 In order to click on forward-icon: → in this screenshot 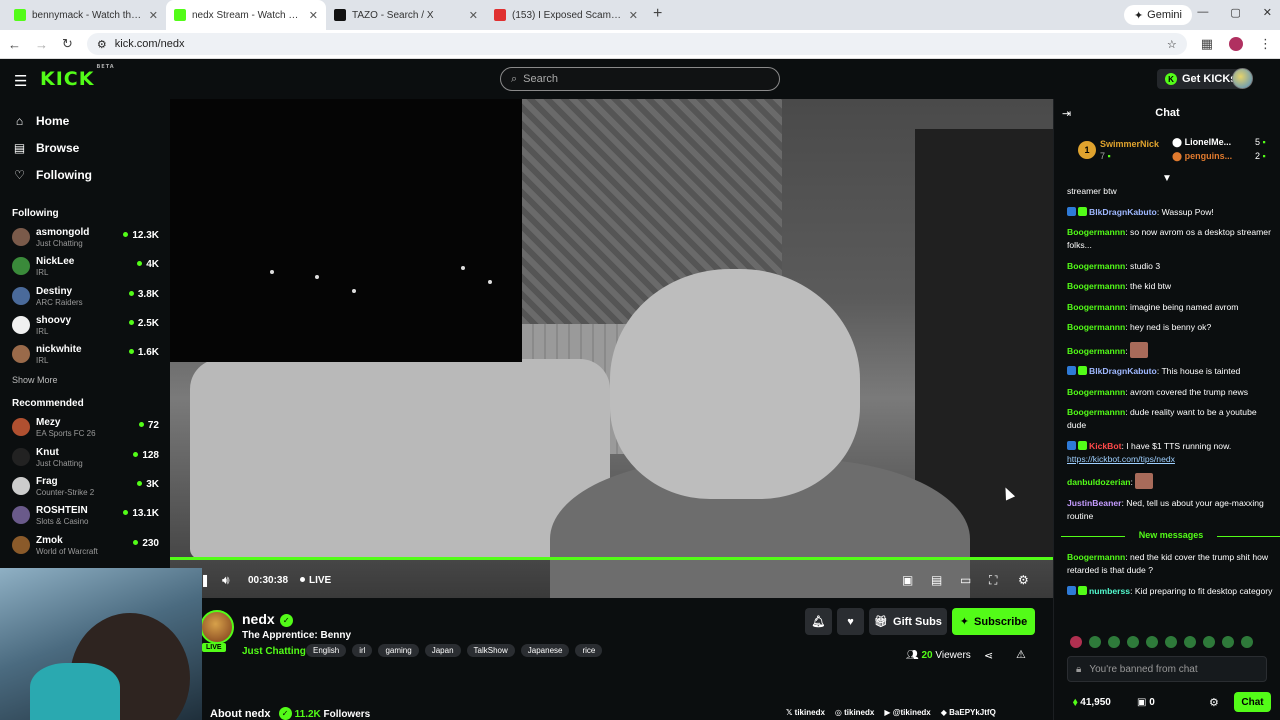, I will do `click(41, 44)`.